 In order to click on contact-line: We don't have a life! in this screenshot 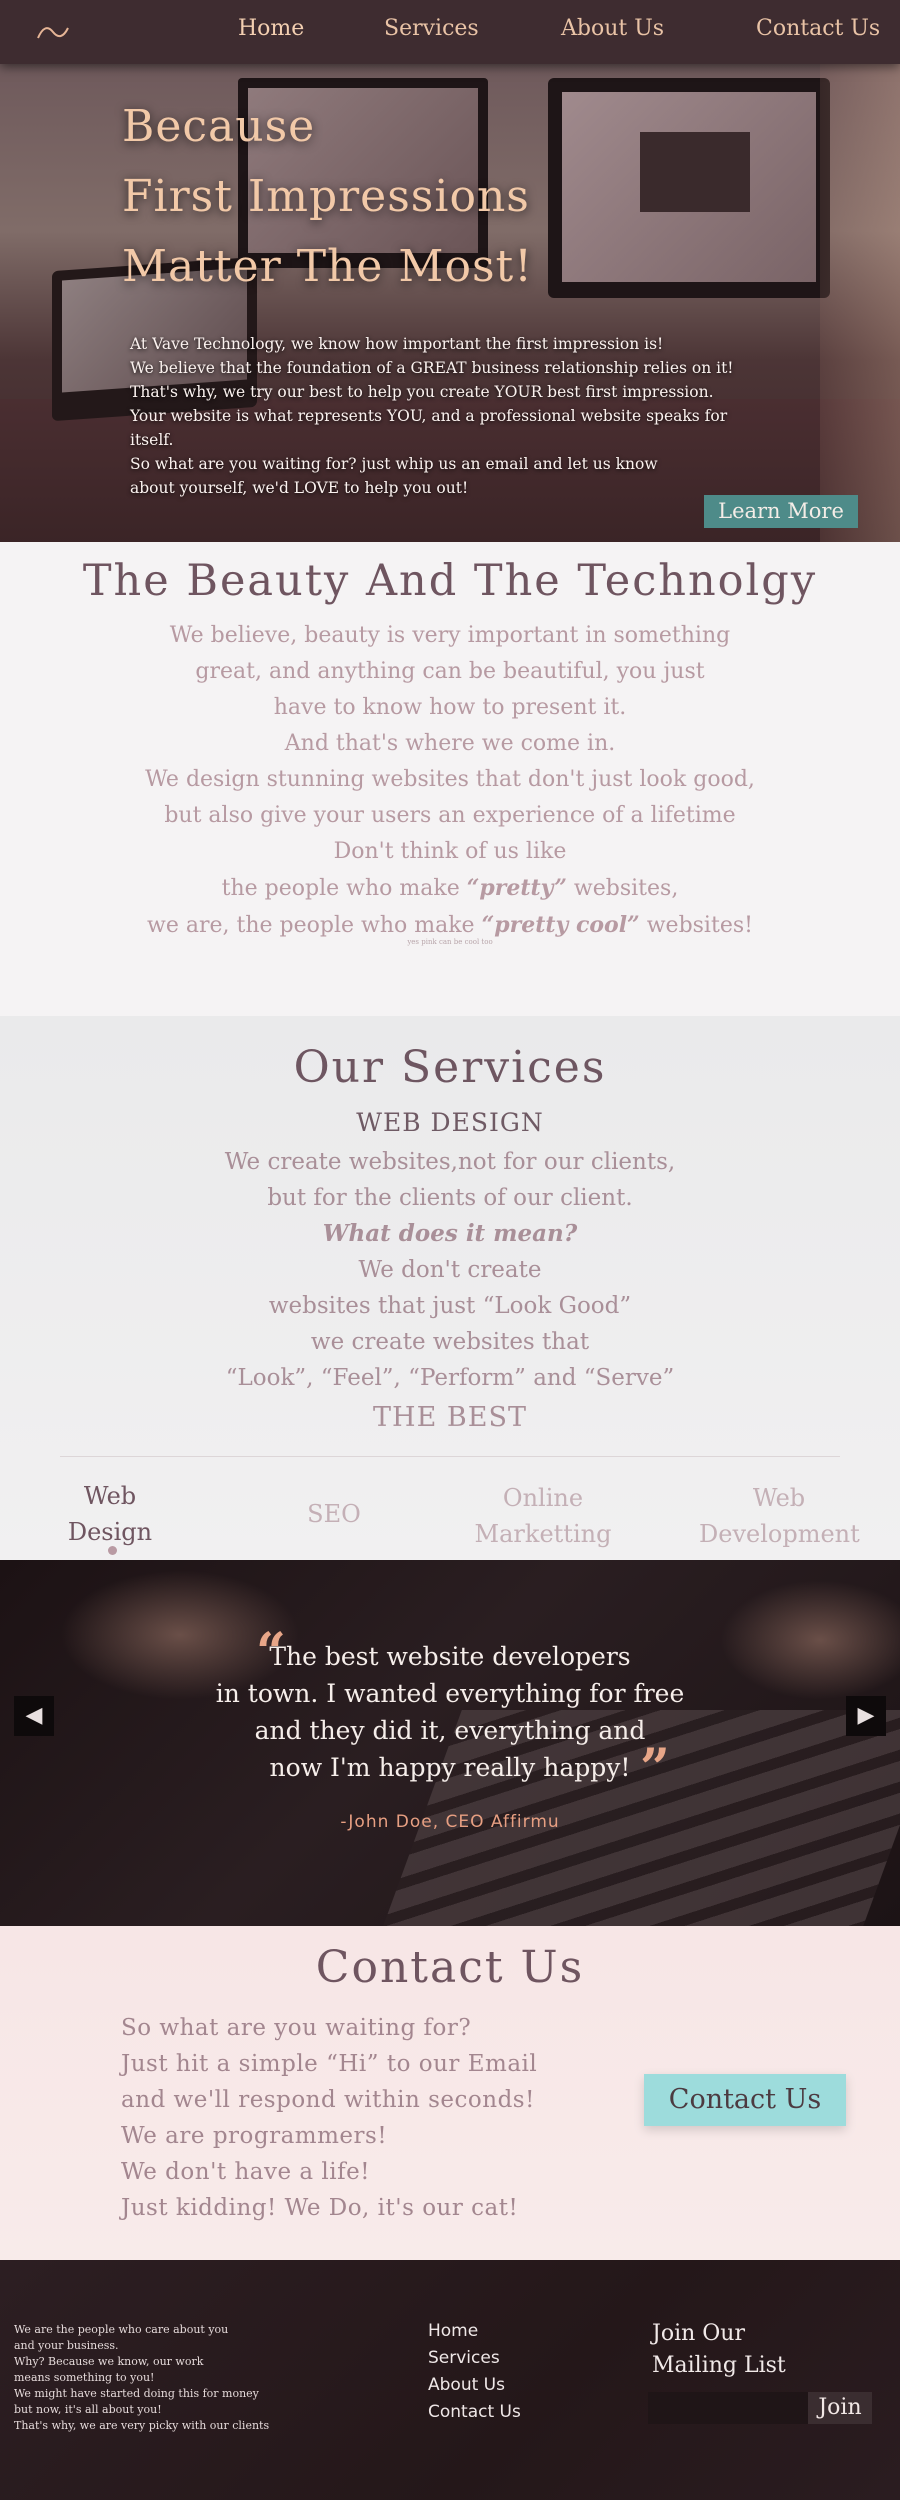, I will do `click(245, 2172)`.